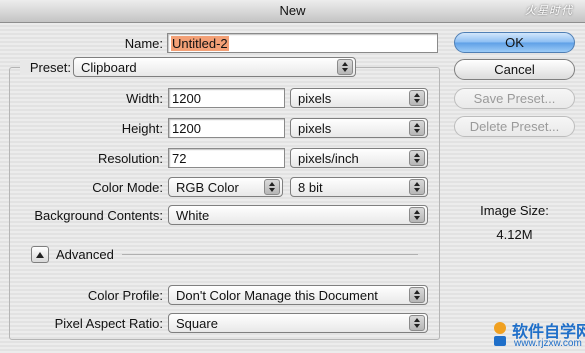 Image resolution: width=585 pixels, height=353 pixels. What do you see at coordinates (359, 98) in the screenshot?
I see `width-unit-select: pixels` at bounding box center [359, 98].